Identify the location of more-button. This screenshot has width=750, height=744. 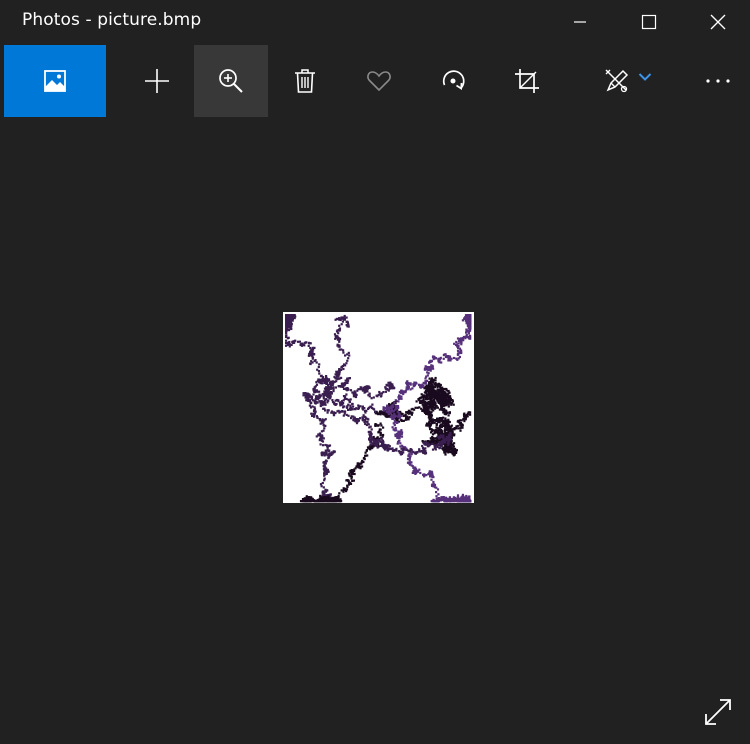
(718, 81).